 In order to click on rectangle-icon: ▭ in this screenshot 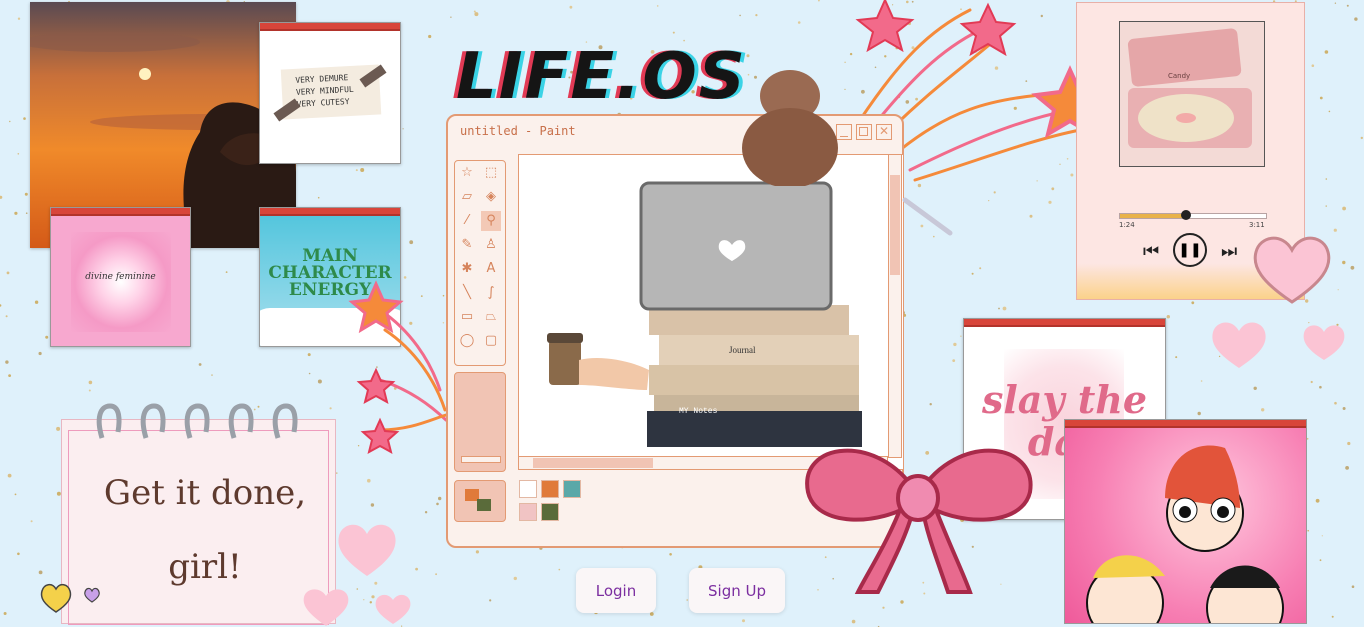, I will do `click(467, 317)`.